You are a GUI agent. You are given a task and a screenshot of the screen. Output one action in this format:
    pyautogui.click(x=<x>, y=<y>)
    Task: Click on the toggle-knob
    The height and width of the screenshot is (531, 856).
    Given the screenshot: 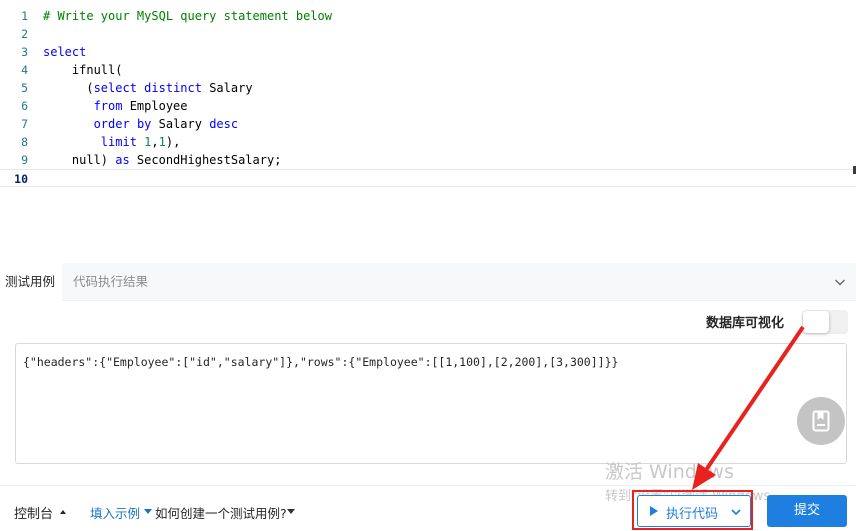 What is the action you would take?
    pyautogui.click(x=816, y=322)
    